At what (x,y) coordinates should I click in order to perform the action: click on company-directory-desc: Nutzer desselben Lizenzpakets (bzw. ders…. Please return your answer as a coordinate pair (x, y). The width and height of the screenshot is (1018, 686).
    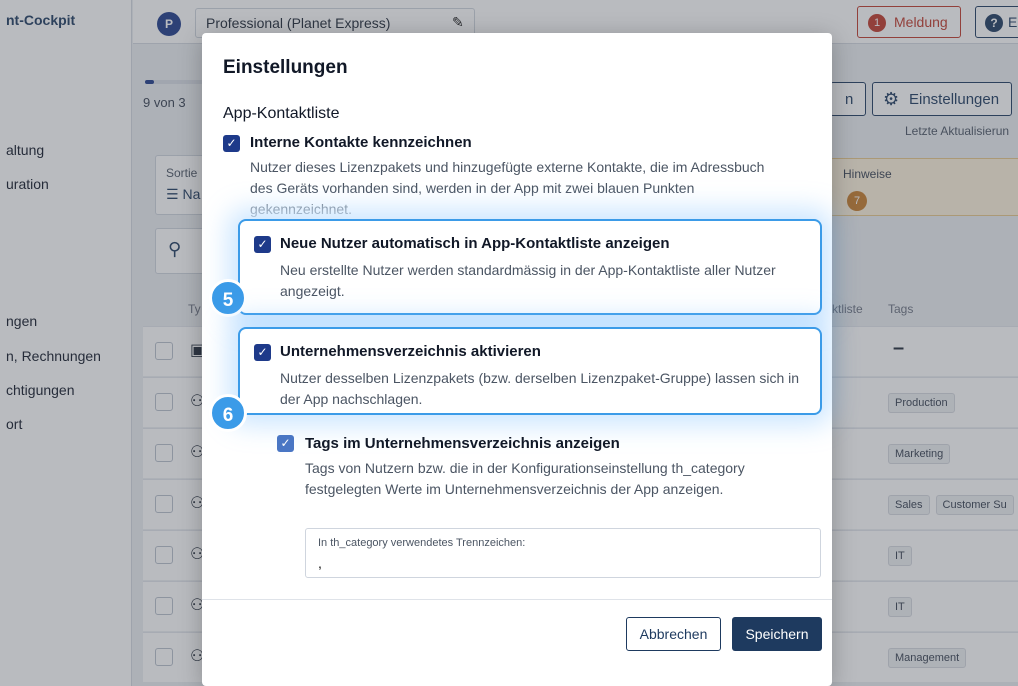
    Looking at the image, I should click on (540, 388).